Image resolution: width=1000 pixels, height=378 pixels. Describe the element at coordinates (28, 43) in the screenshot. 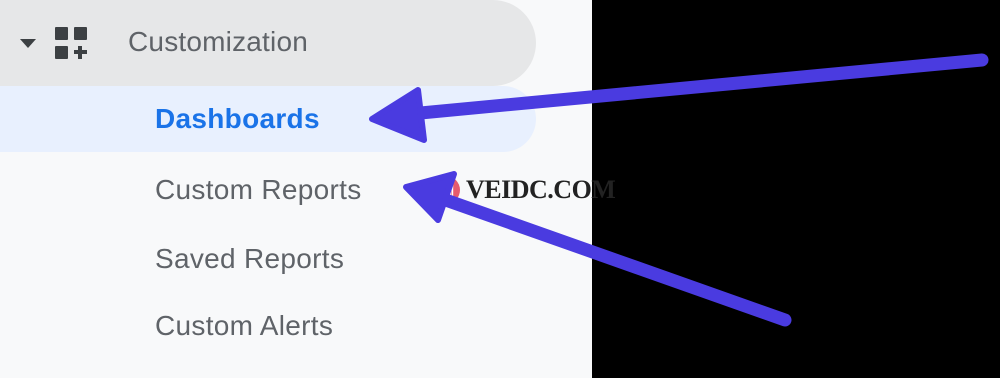

I see `caret-down-icon` at that location.